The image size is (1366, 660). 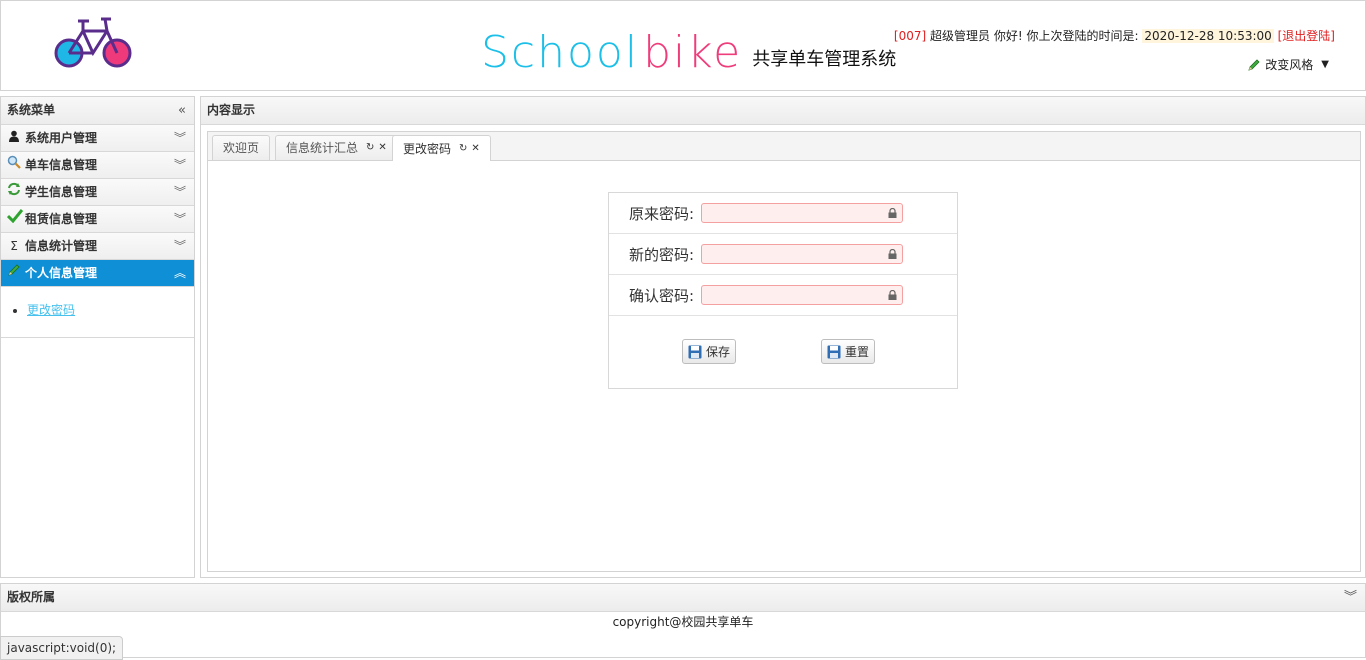 I want to click on change-style-menu: 改变风格 ▼, so click(x=1288, y=64).